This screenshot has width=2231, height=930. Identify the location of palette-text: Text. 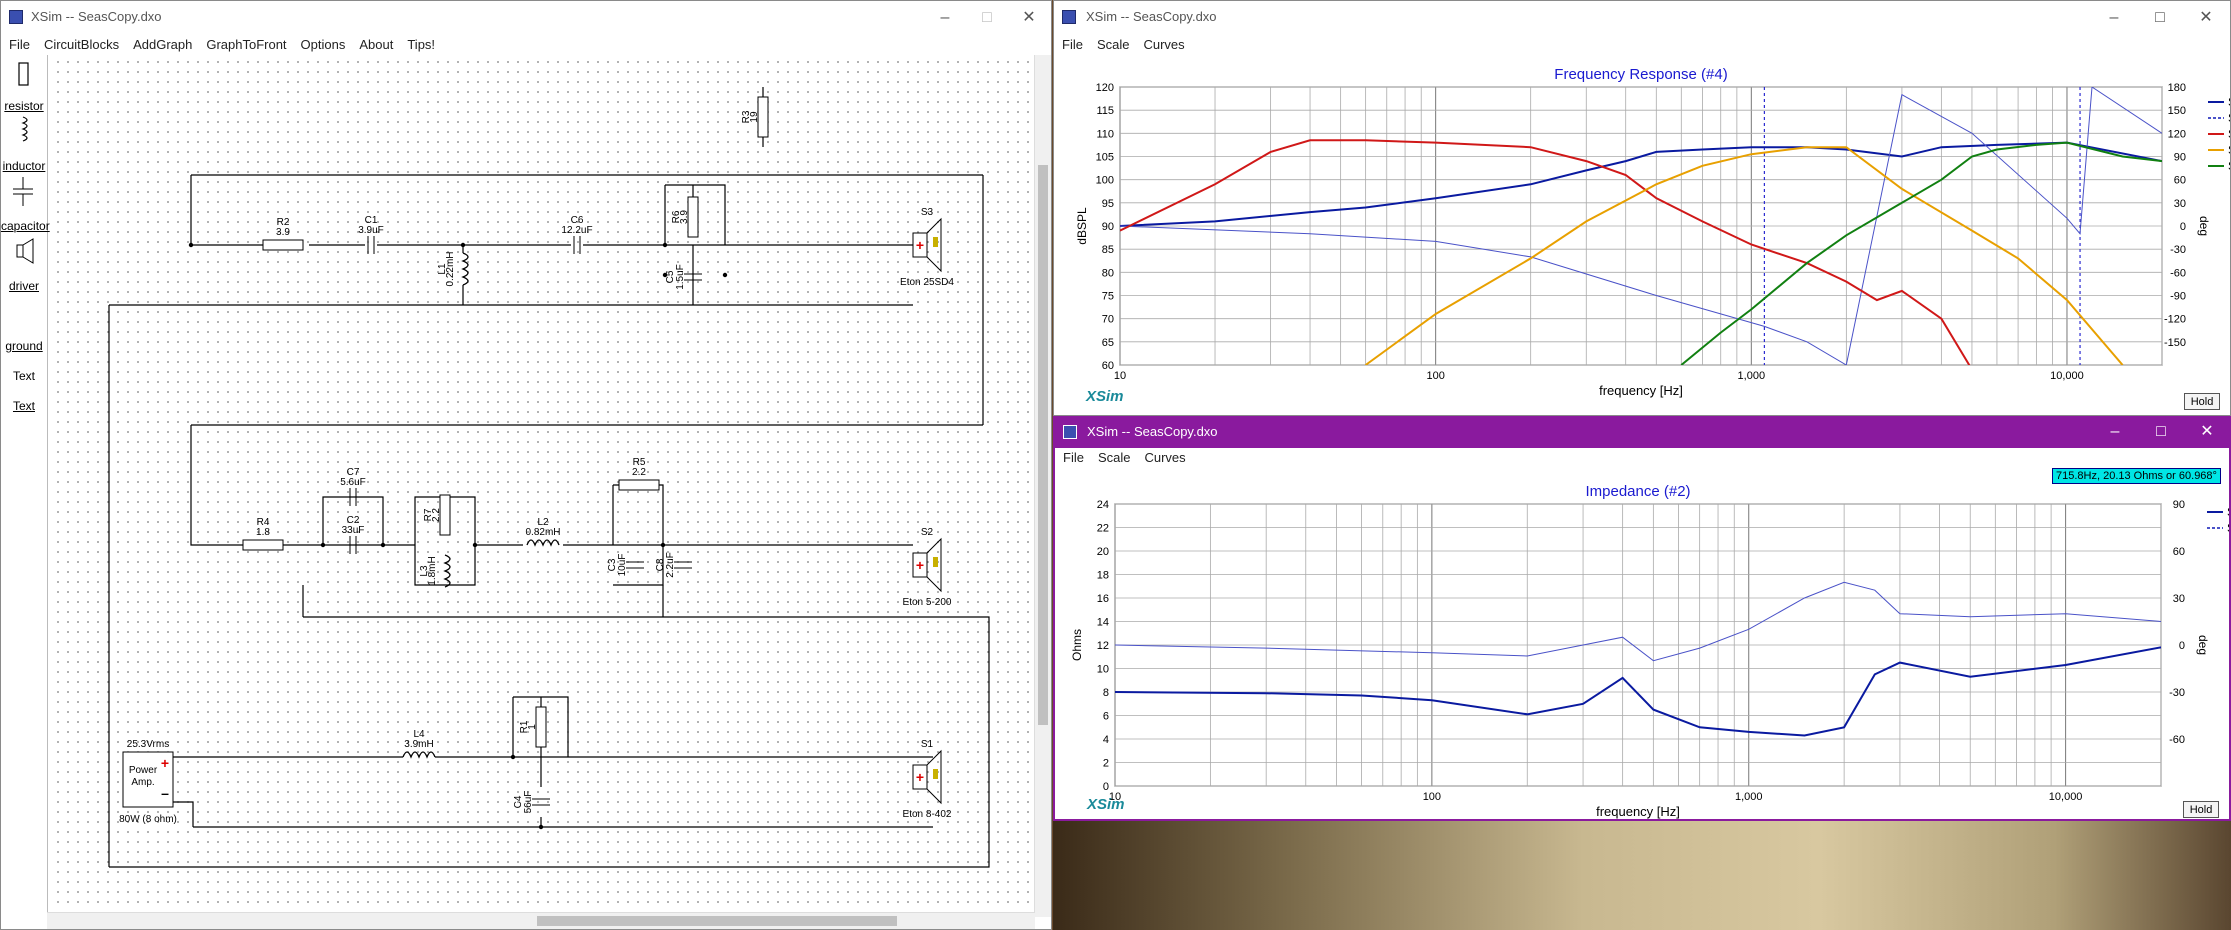
(24, 376).